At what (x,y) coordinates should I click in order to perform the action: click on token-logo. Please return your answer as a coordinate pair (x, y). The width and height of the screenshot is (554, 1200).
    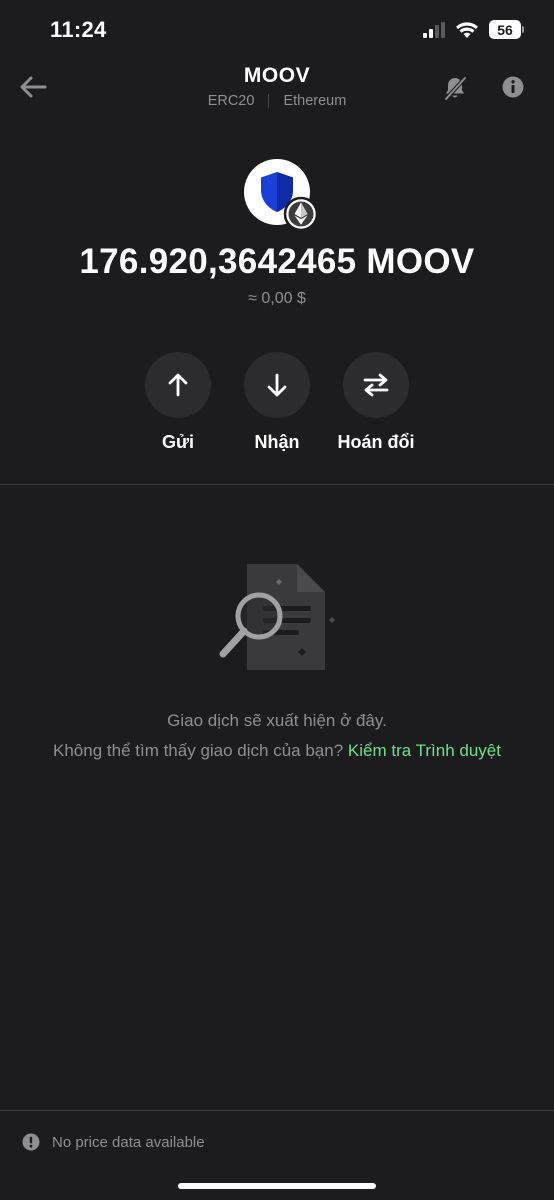
    Looking at the image, I should click on (281, 196).